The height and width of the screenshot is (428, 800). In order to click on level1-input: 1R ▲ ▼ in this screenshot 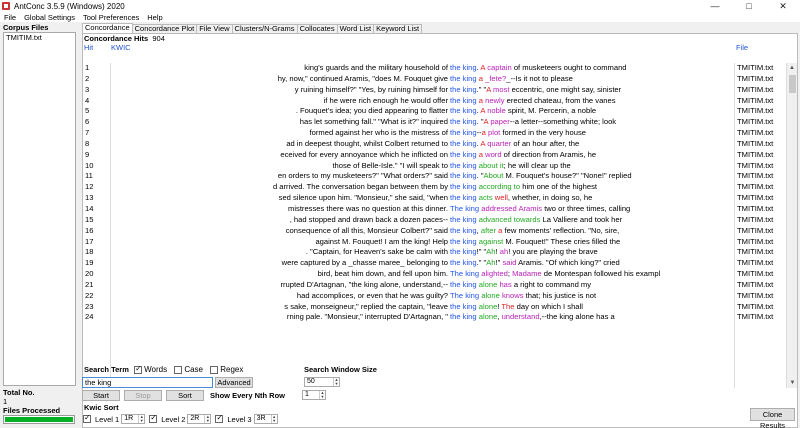, I will do `click(133, 419)`.